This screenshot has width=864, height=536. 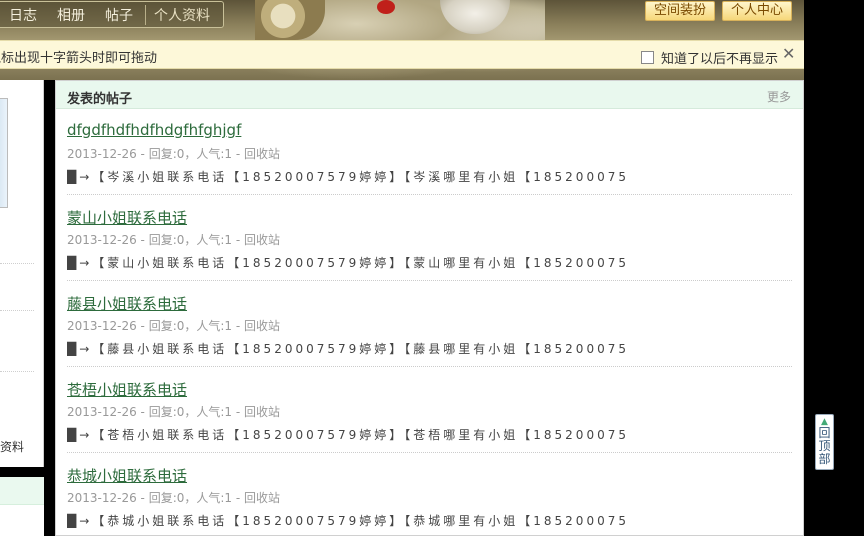 What do you see at coordinates (429, 95) in the screenshot?
I see `posts-panel-header: 发表的帖子 更多` at bounding box center [429, 95].